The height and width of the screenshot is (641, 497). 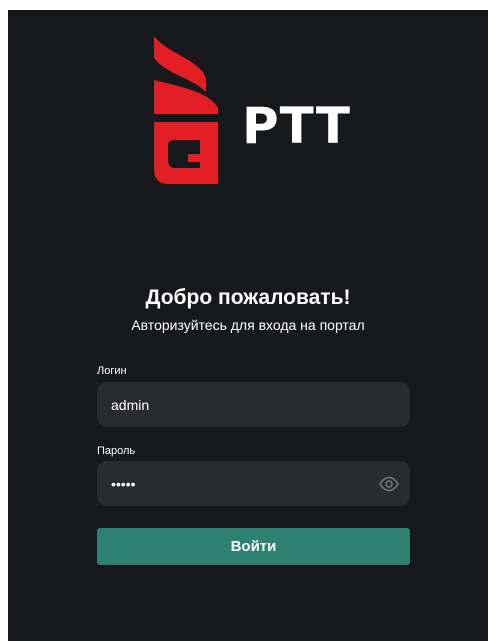 What do you see at coordinates (389, 484) in the screenshot?
I see `eye-icon` at bounding box center [389, 484].